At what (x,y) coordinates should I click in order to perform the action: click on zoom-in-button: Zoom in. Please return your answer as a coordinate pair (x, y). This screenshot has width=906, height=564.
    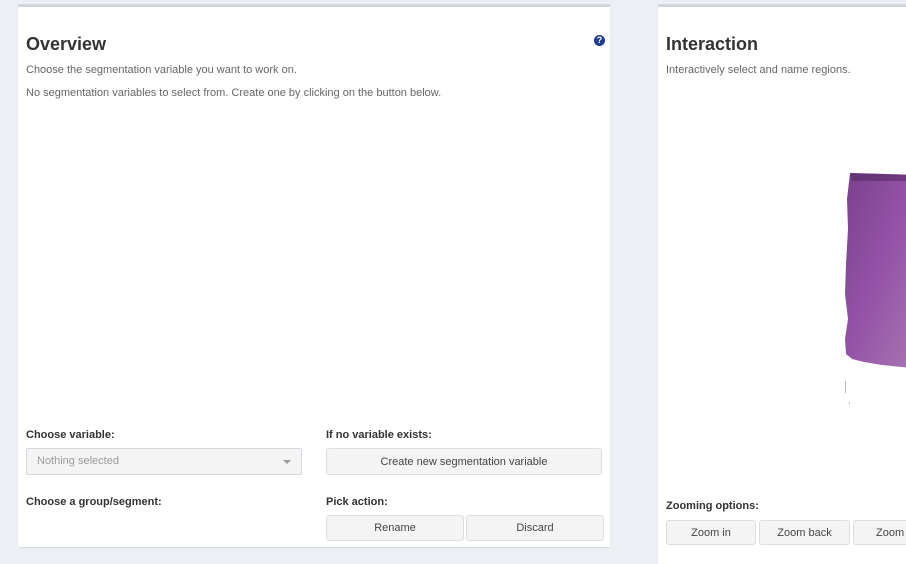
    Looking at the image, I should click on (711, 532).